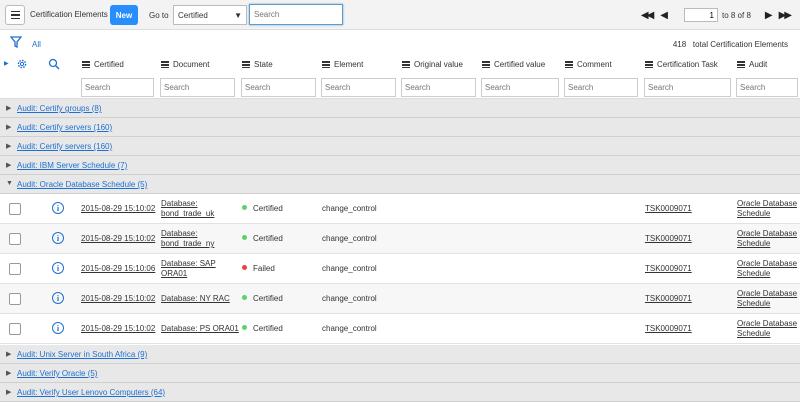 Image resolution: width=800 pixels, height=405 pixels. What do you see at coordinates (664, 15) in the screenshot?
I see `prev-page-icon: ◀` at bounding box center [664, 15].